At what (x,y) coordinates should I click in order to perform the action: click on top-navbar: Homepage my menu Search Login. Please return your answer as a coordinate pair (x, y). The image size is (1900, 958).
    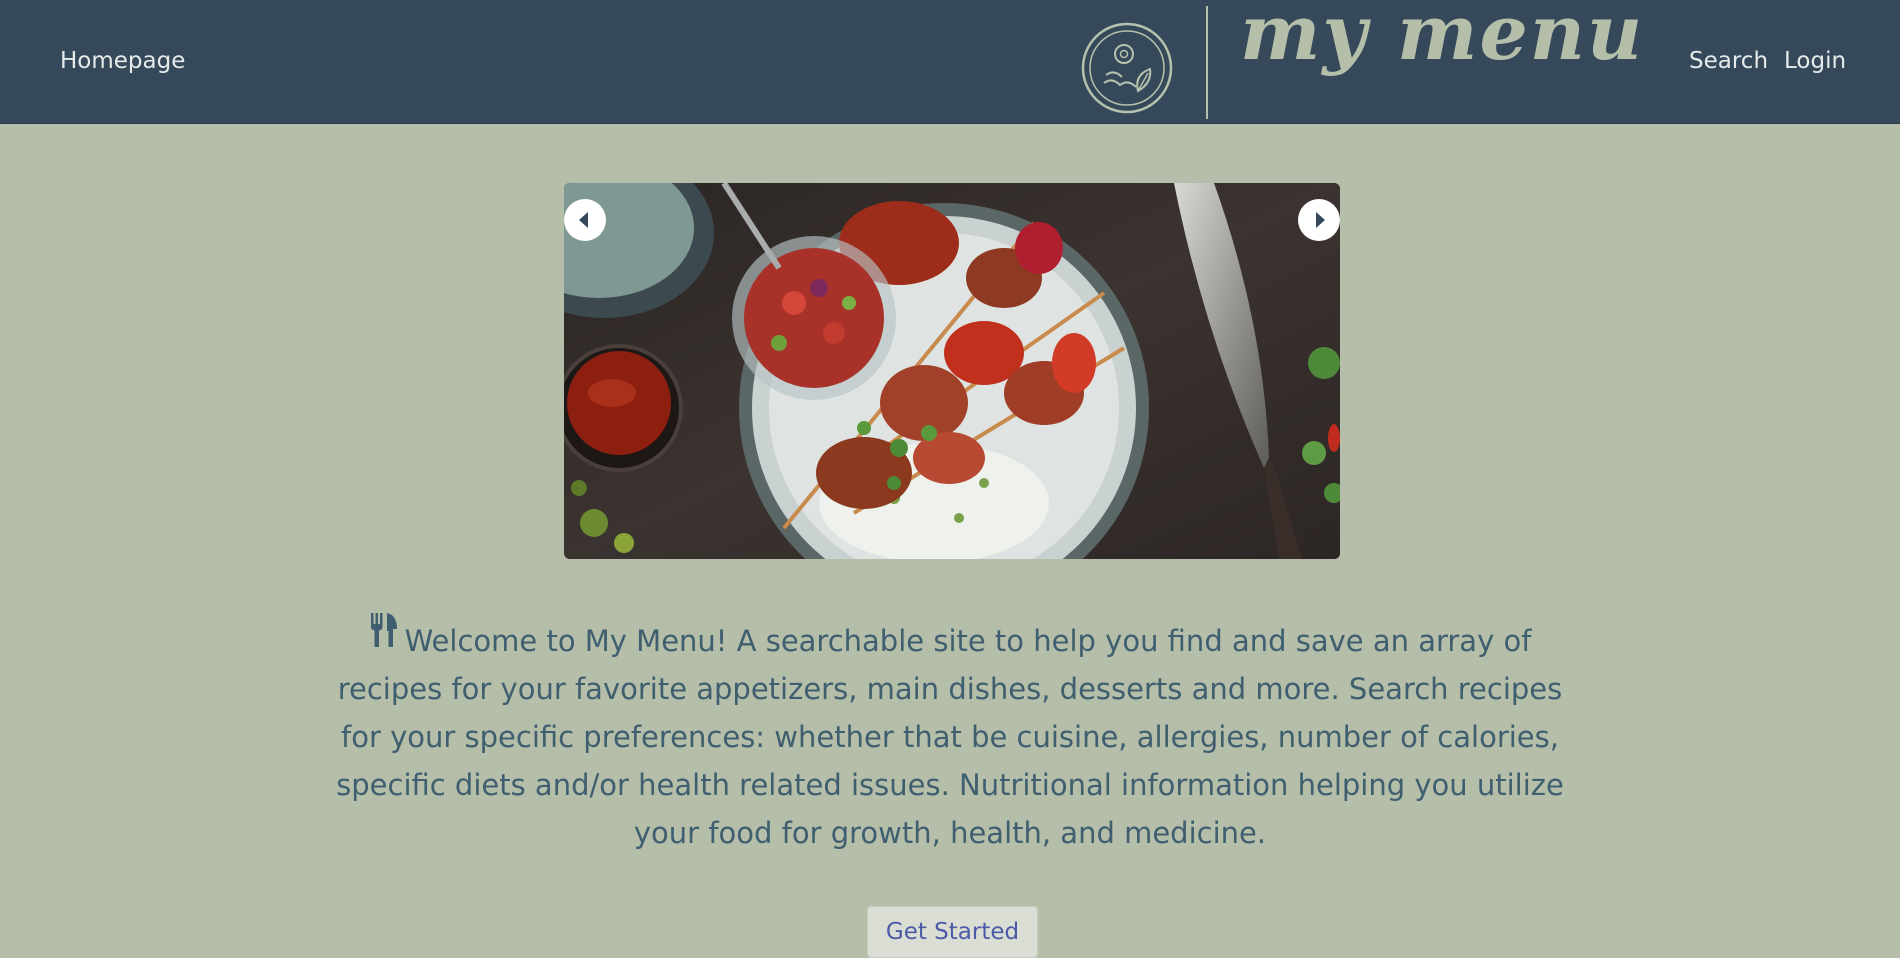
    Looking at the image, I should click on (950, 62).